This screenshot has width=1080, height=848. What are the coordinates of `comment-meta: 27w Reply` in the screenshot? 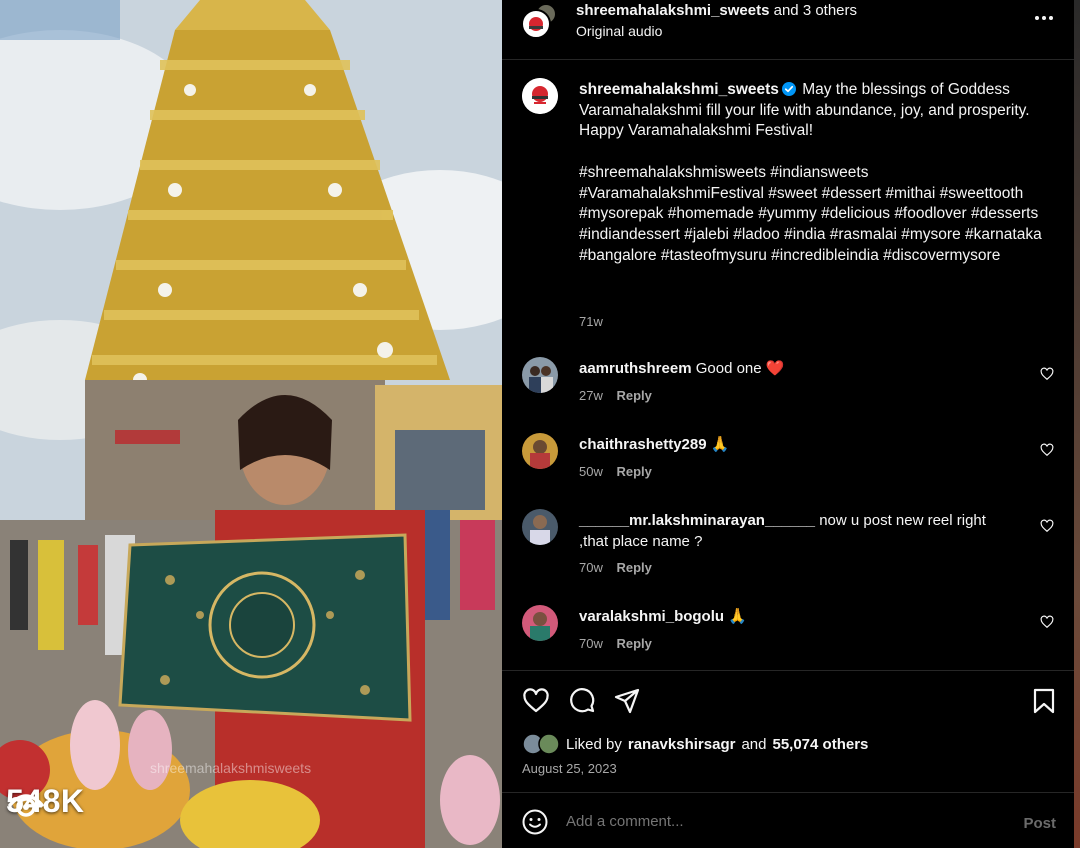 It's located at (615, 395).